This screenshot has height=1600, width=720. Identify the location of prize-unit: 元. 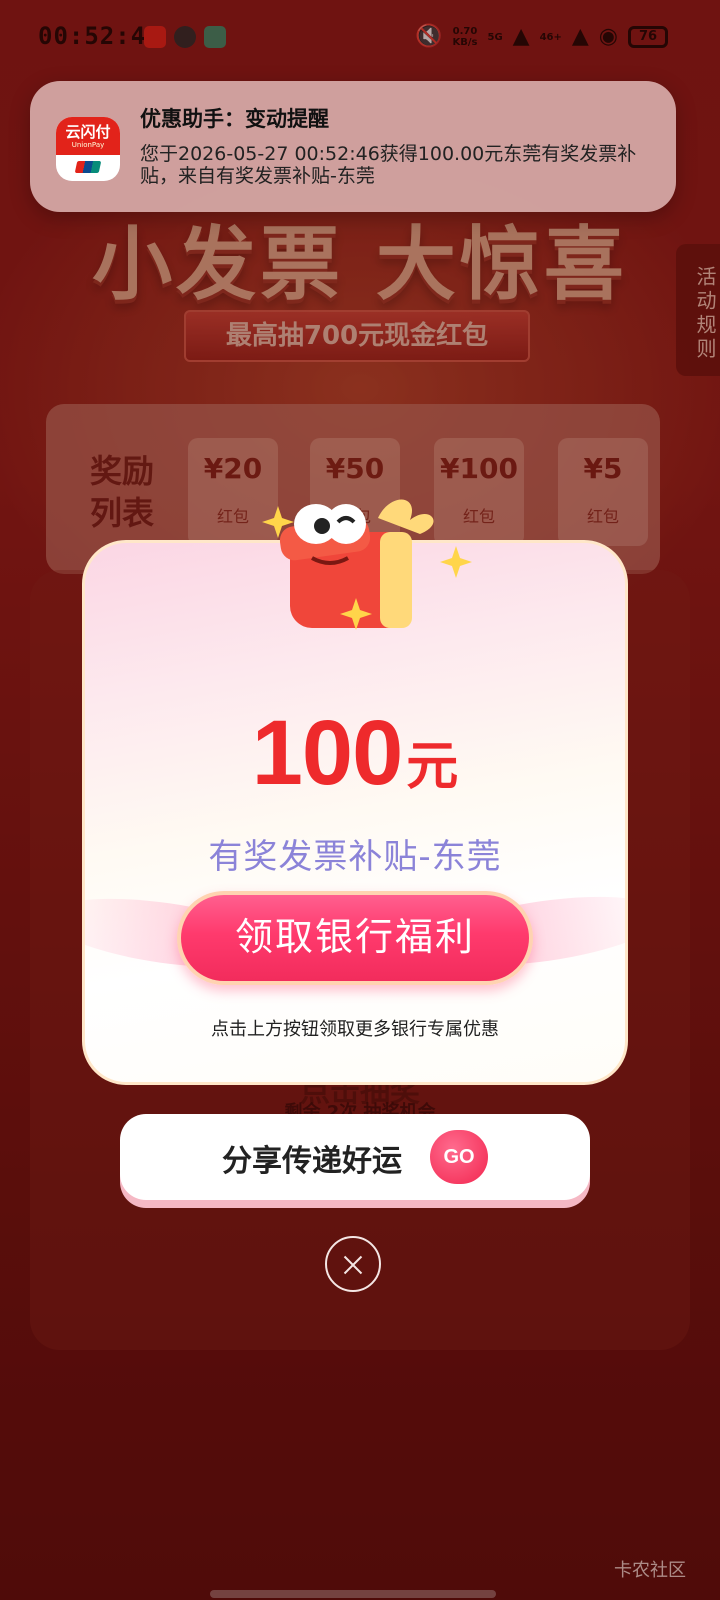
(432, 767).